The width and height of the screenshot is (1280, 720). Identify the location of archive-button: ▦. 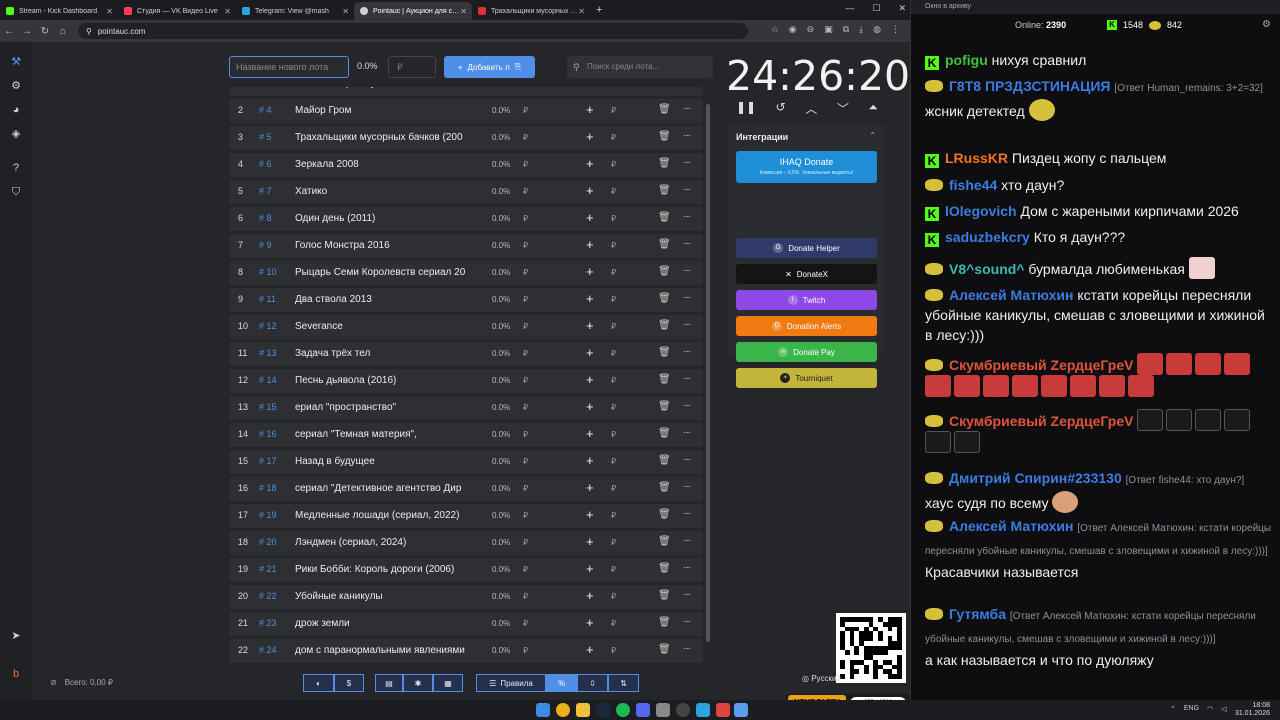
(448, 683).